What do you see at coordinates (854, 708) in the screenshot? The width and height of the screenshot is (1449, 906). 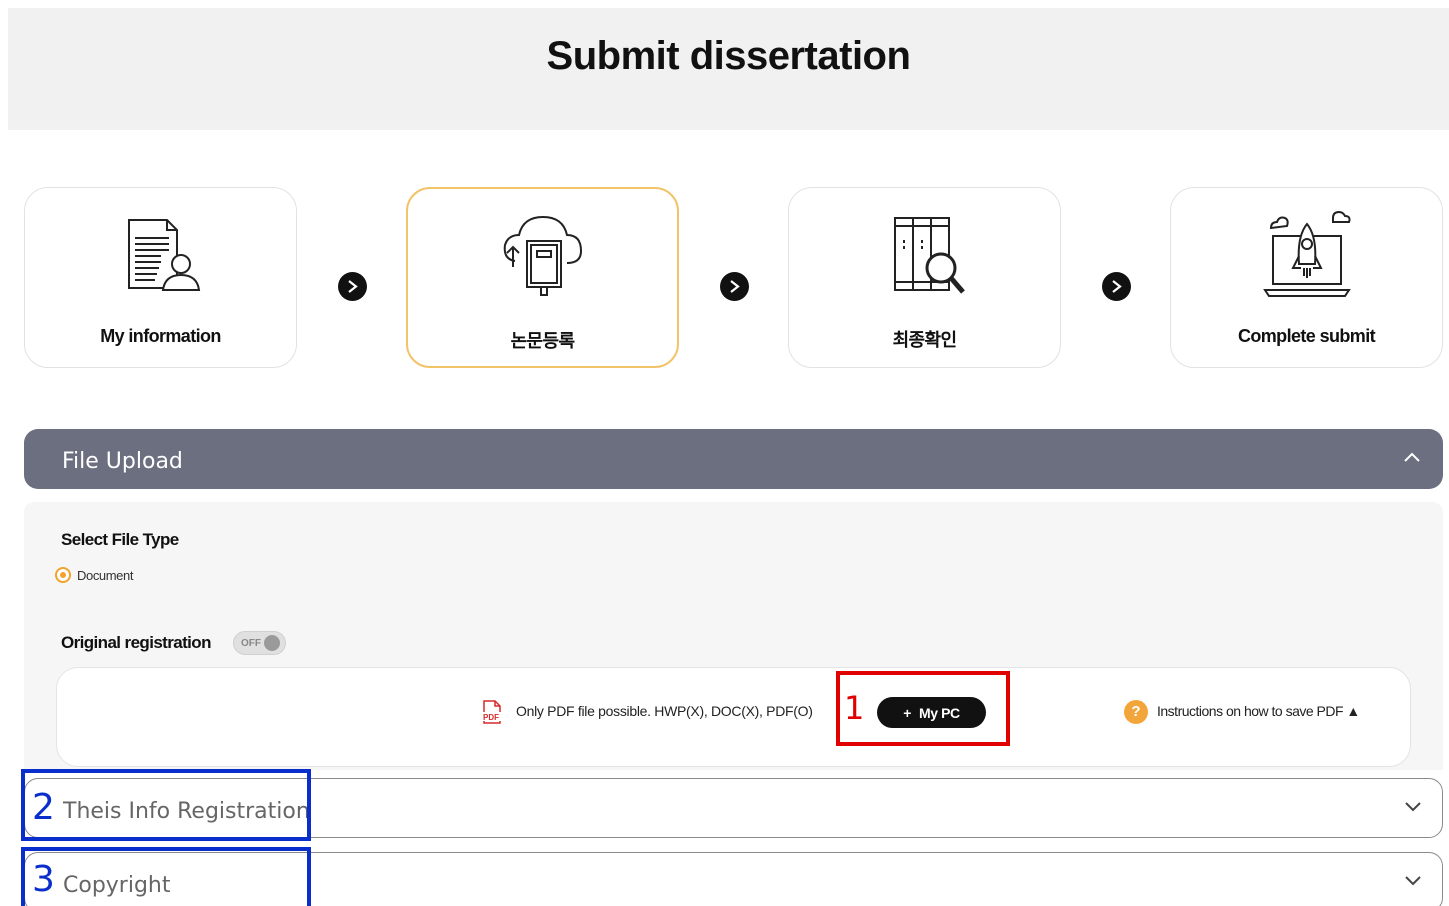 I see `annotation-number-1: 1` at bounding box center [854, 708].